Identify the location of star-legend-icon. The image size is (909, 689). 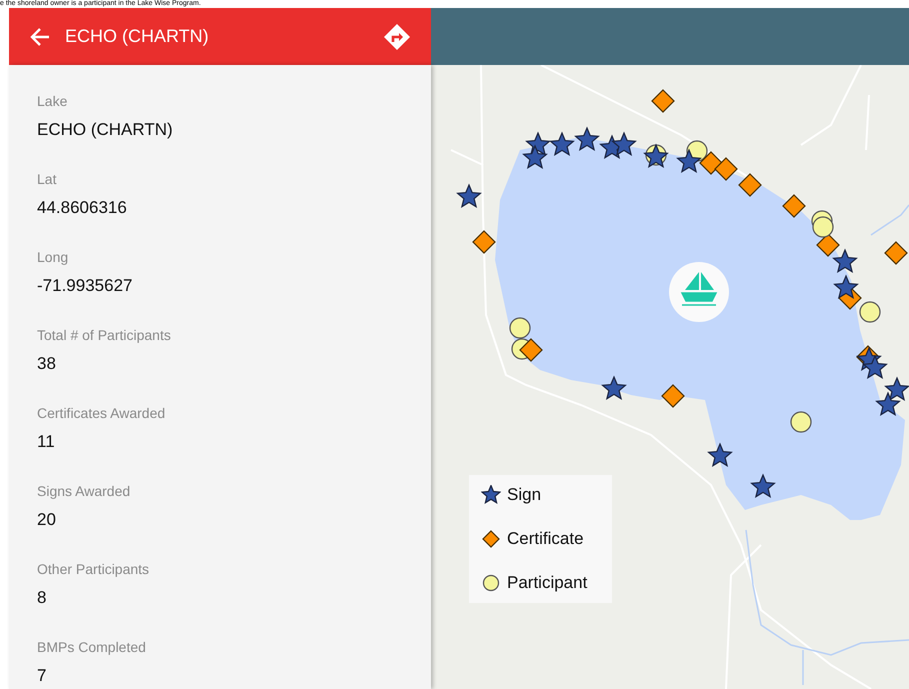
(491, 495).